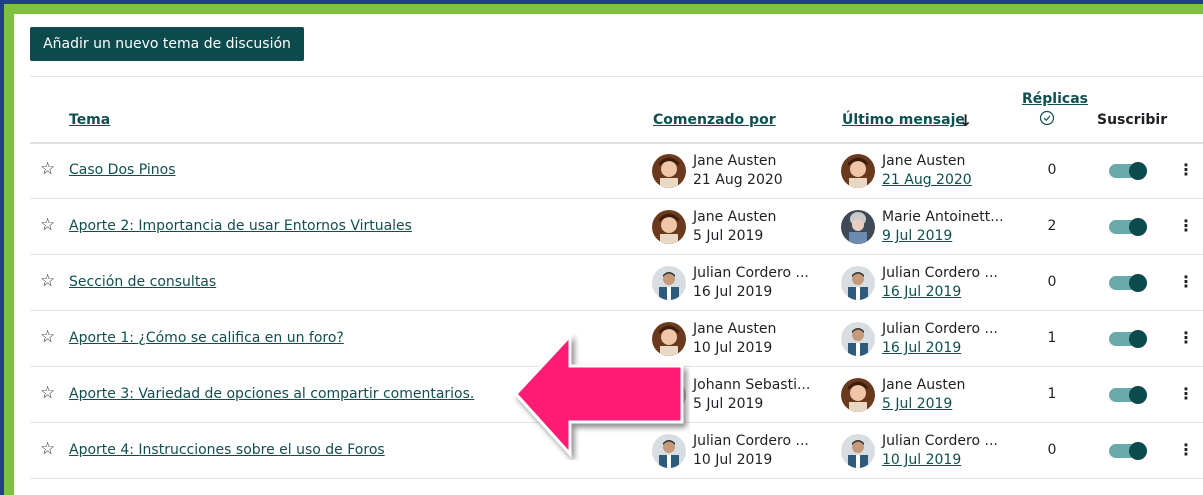  What do you see at coordinates (917, 404) in the screenshot?
I see `last-post-date-link: 5 Jul 2019` at bounding box center [917, 404].